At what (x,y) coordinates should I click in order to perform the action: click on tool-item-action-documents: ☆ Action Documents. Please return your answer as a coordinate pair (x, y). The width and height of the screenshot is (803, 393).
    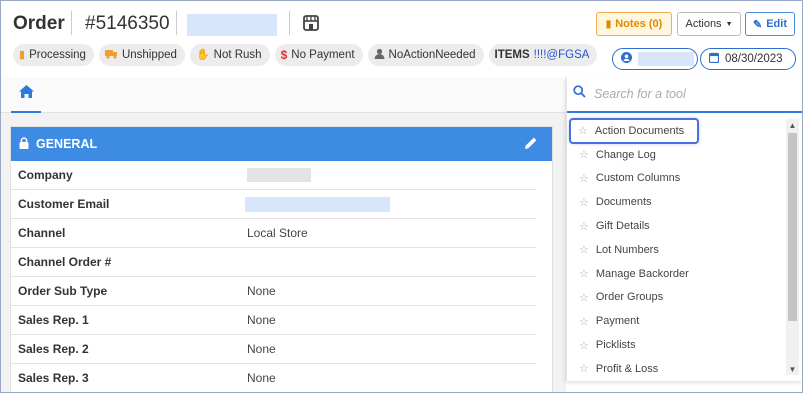
    Looking at the image, I should click on (634, 131).